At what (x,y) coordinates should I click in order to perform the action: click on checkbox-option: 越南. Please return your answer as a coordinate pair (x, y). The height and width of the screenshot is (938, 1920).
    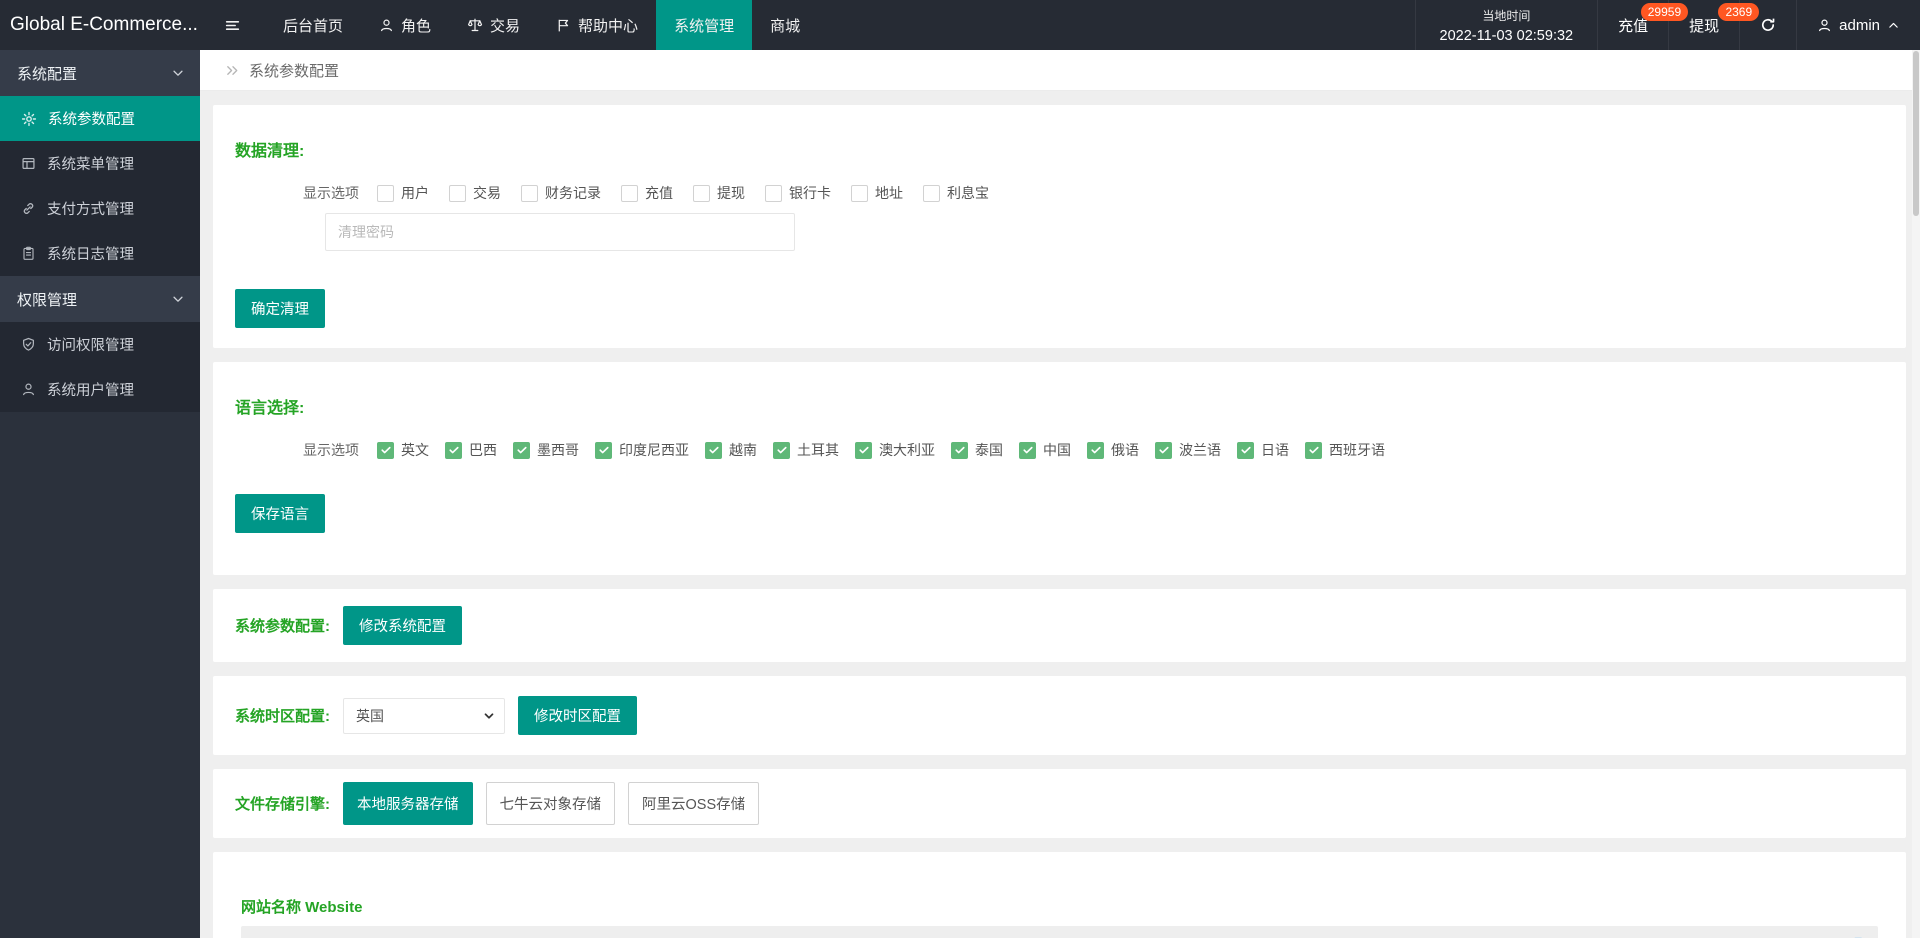
    Looking at the image, I should click on (731, 450).